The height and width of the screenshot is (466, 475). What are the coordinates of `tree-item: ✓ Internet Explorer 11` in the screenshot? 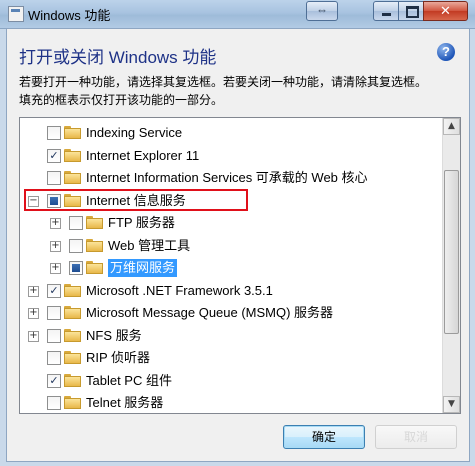 It's located at (230, 156).